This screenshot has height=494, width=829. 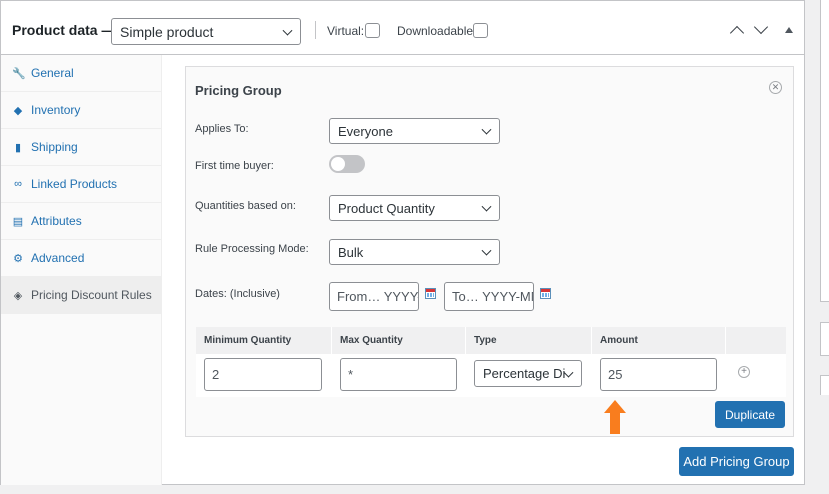 I want to click on column-header-amount: Amount, so click(x=659, y=340).